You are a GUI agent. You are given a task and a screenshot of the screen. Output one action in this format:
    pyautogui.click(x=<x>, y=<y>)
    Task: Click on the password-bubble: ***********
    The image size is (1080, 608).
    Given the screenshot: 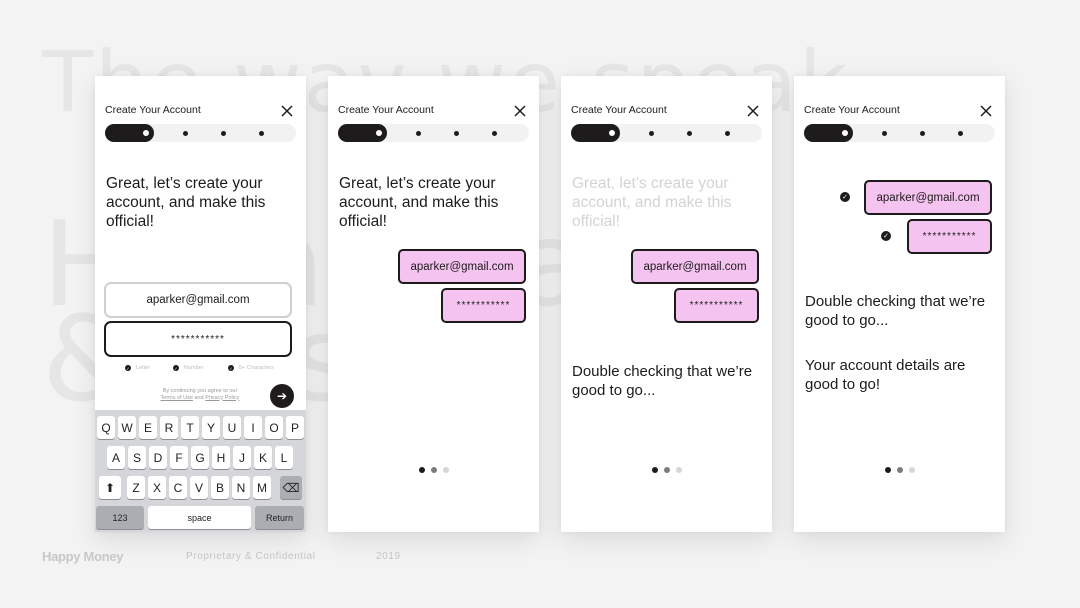 What is the action you would take?
    pyautogui.click(x=949, y=236)
    